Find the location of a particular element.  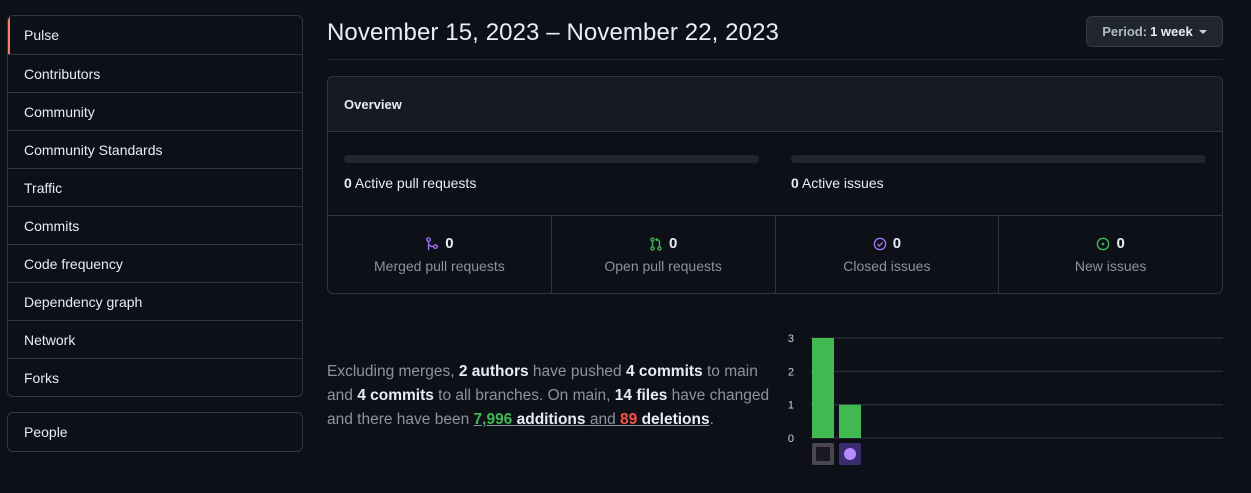

avatar-glow-icon is located at coordinates (850, 454).